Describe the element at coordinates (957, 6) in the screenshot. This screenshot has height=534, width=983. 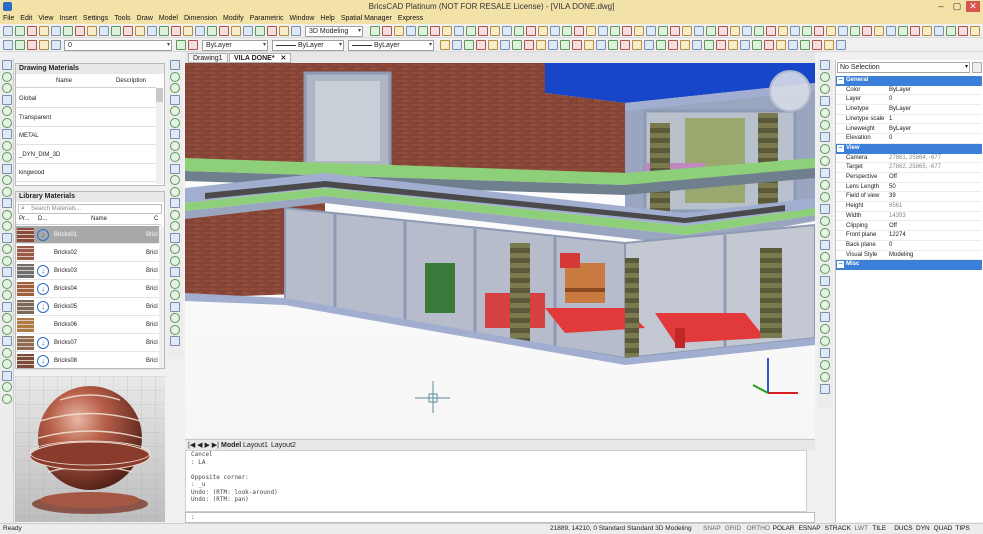
I see `maximize-icon: ▢` at that location.